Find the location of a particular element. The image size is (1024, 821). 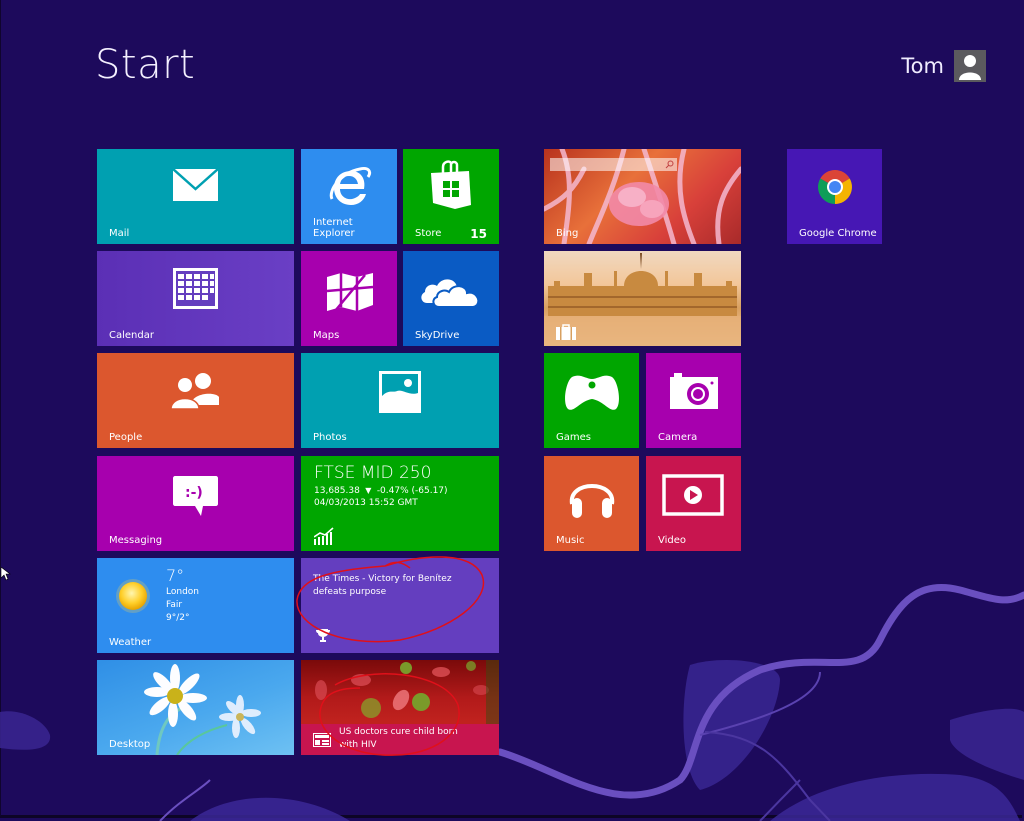

tile-maps: Maps is located at coordinates (349, 298).